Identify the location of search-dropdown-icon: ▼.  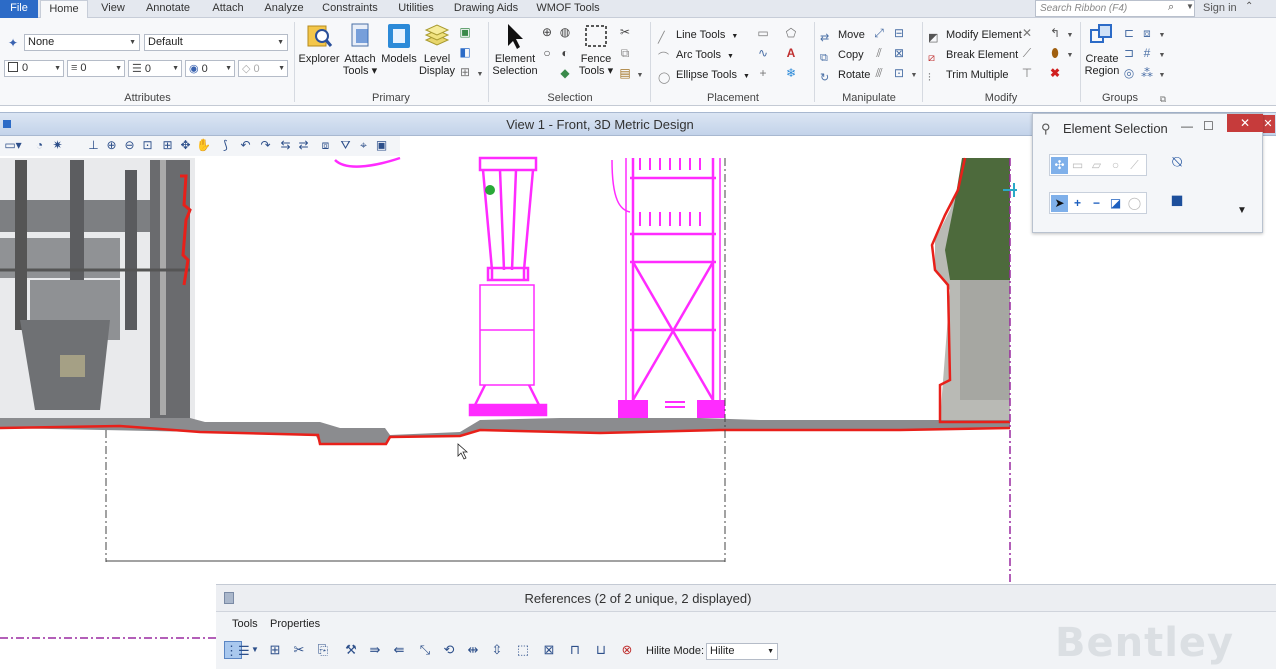
(1190, 6).